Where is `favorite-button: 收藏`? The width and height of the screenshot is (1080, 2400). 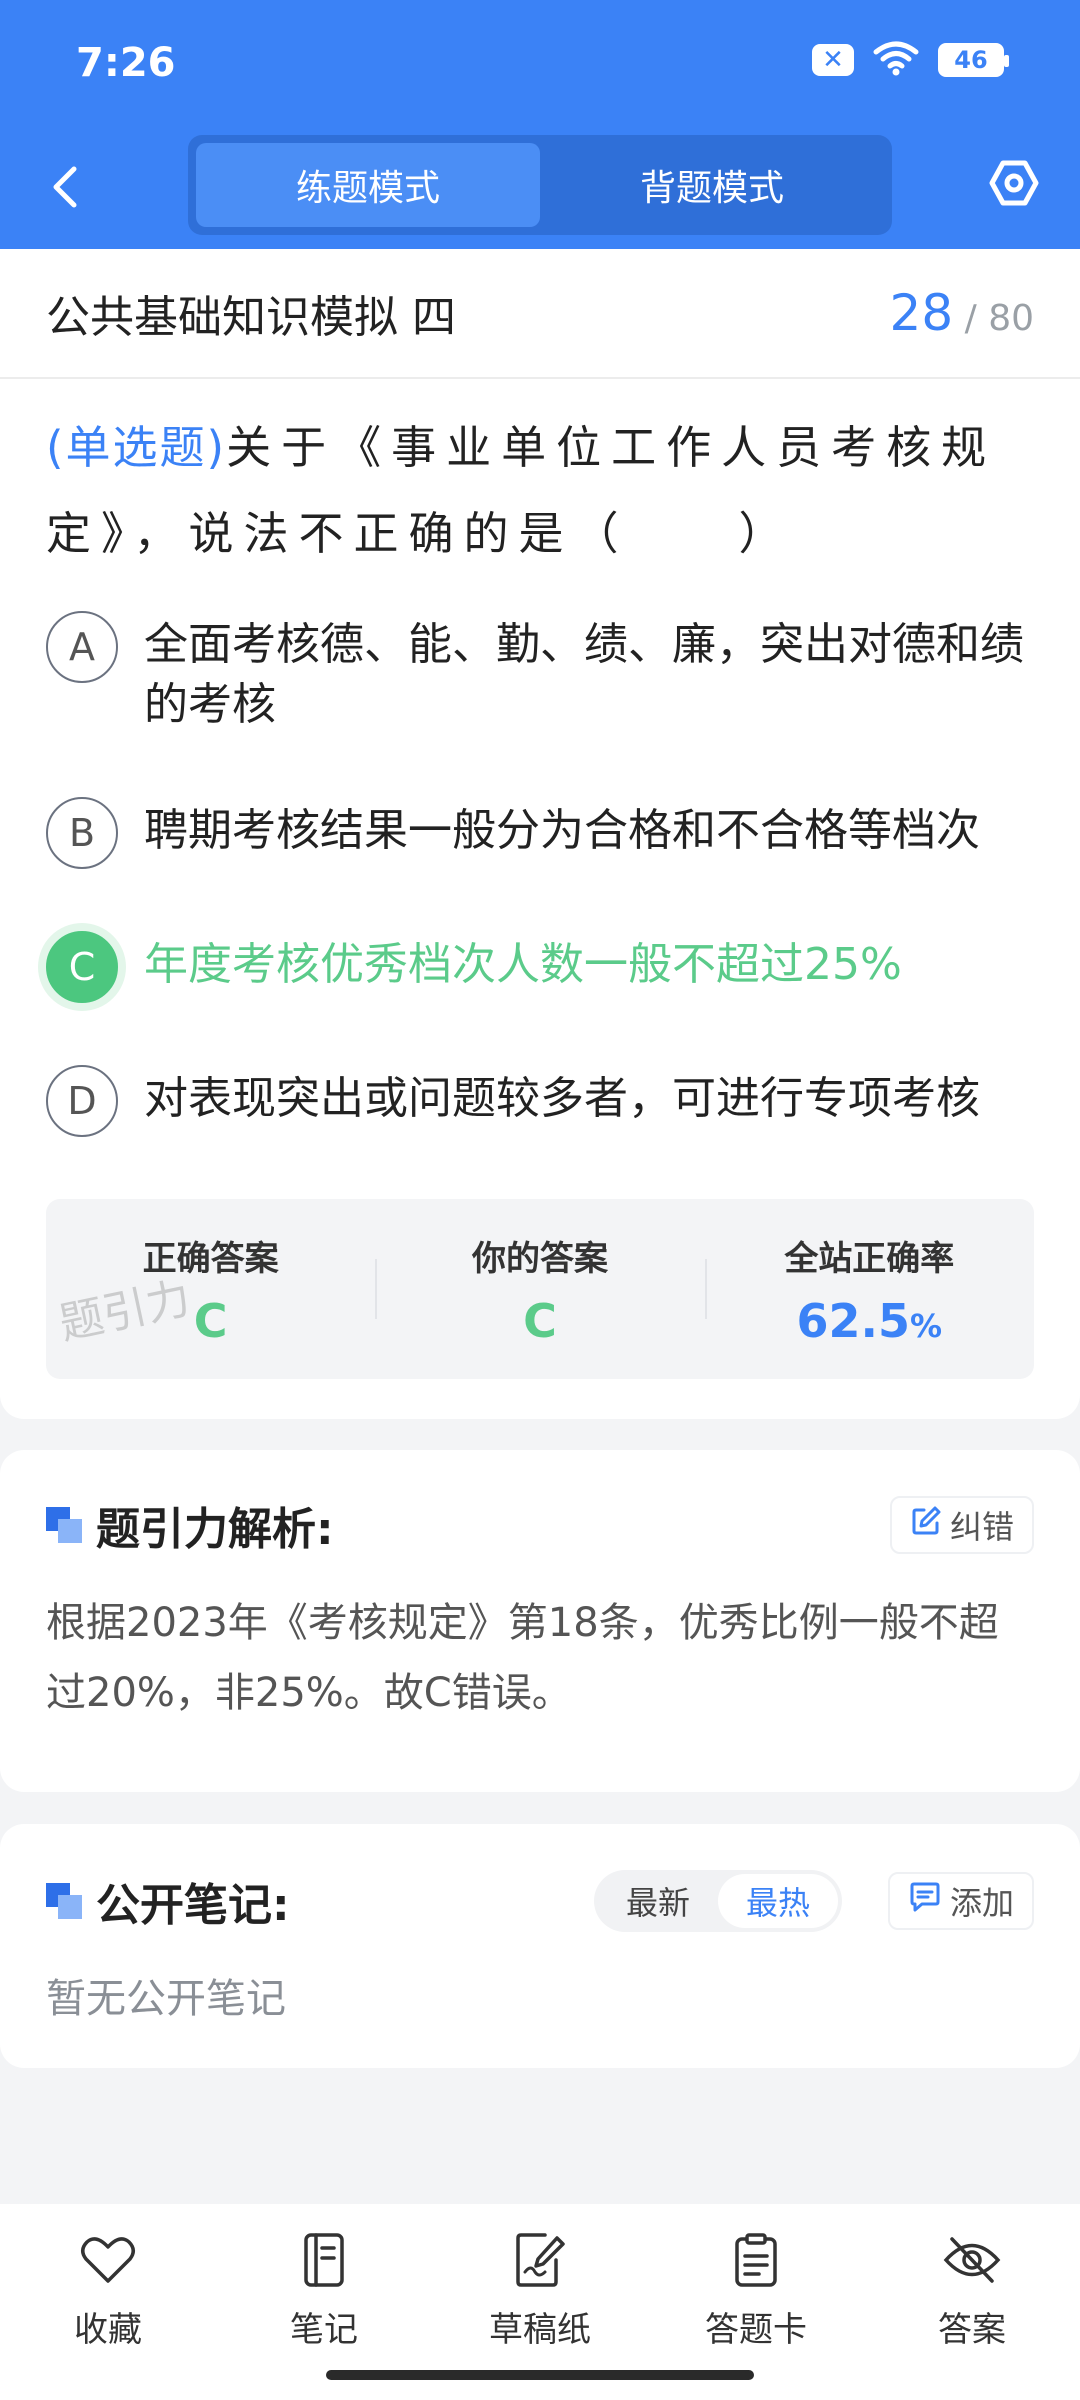 favorite-button: 收藏 is located at coordinates (108, 2302).